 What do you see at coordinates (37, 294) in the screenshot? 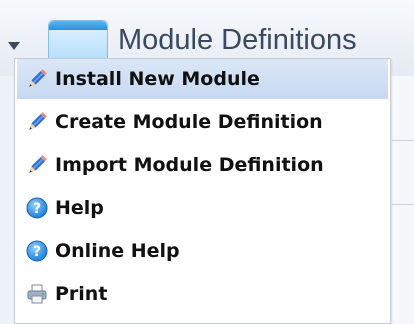
I see `printer-icon` at bounding box center [37, 294].